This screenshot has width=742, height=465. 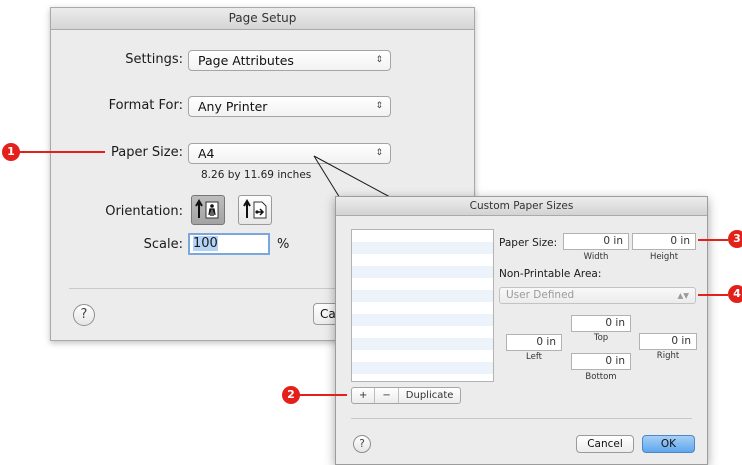 I want to click on format-for-label: Format For:, so click(x=145, y=105).